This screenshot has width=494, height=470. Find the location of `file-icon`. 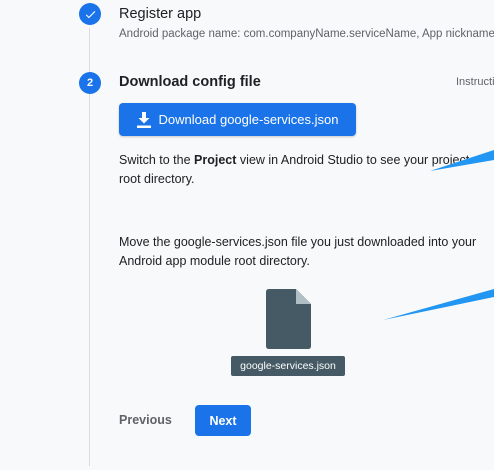

file-icon is located at coordinates (288, 319).